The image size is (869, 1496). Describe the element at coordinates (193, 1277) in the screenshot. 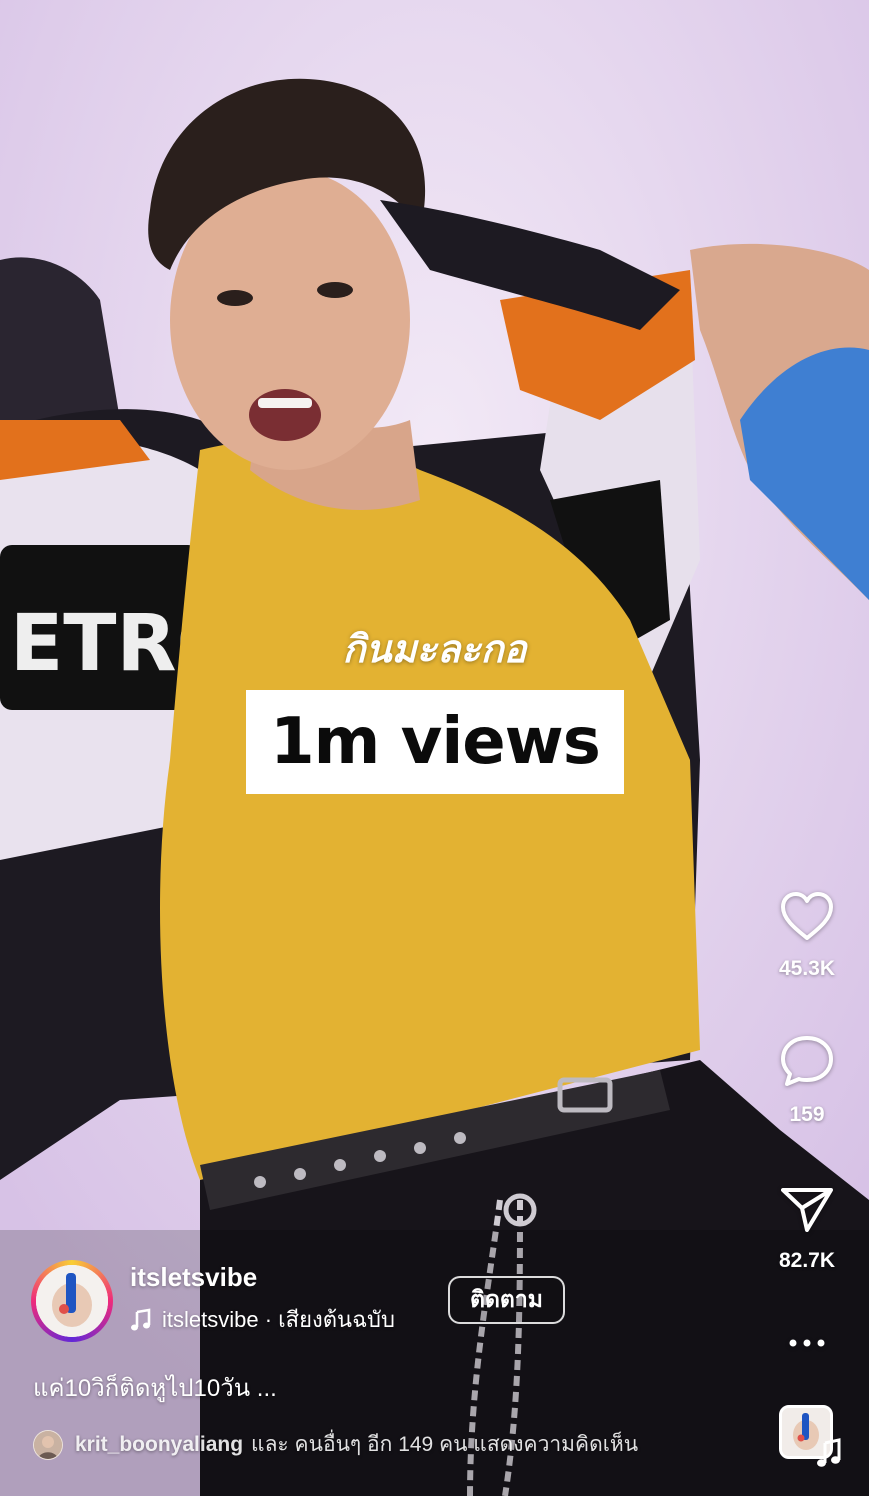

I see `author-username: itsletsvibe` at that location.